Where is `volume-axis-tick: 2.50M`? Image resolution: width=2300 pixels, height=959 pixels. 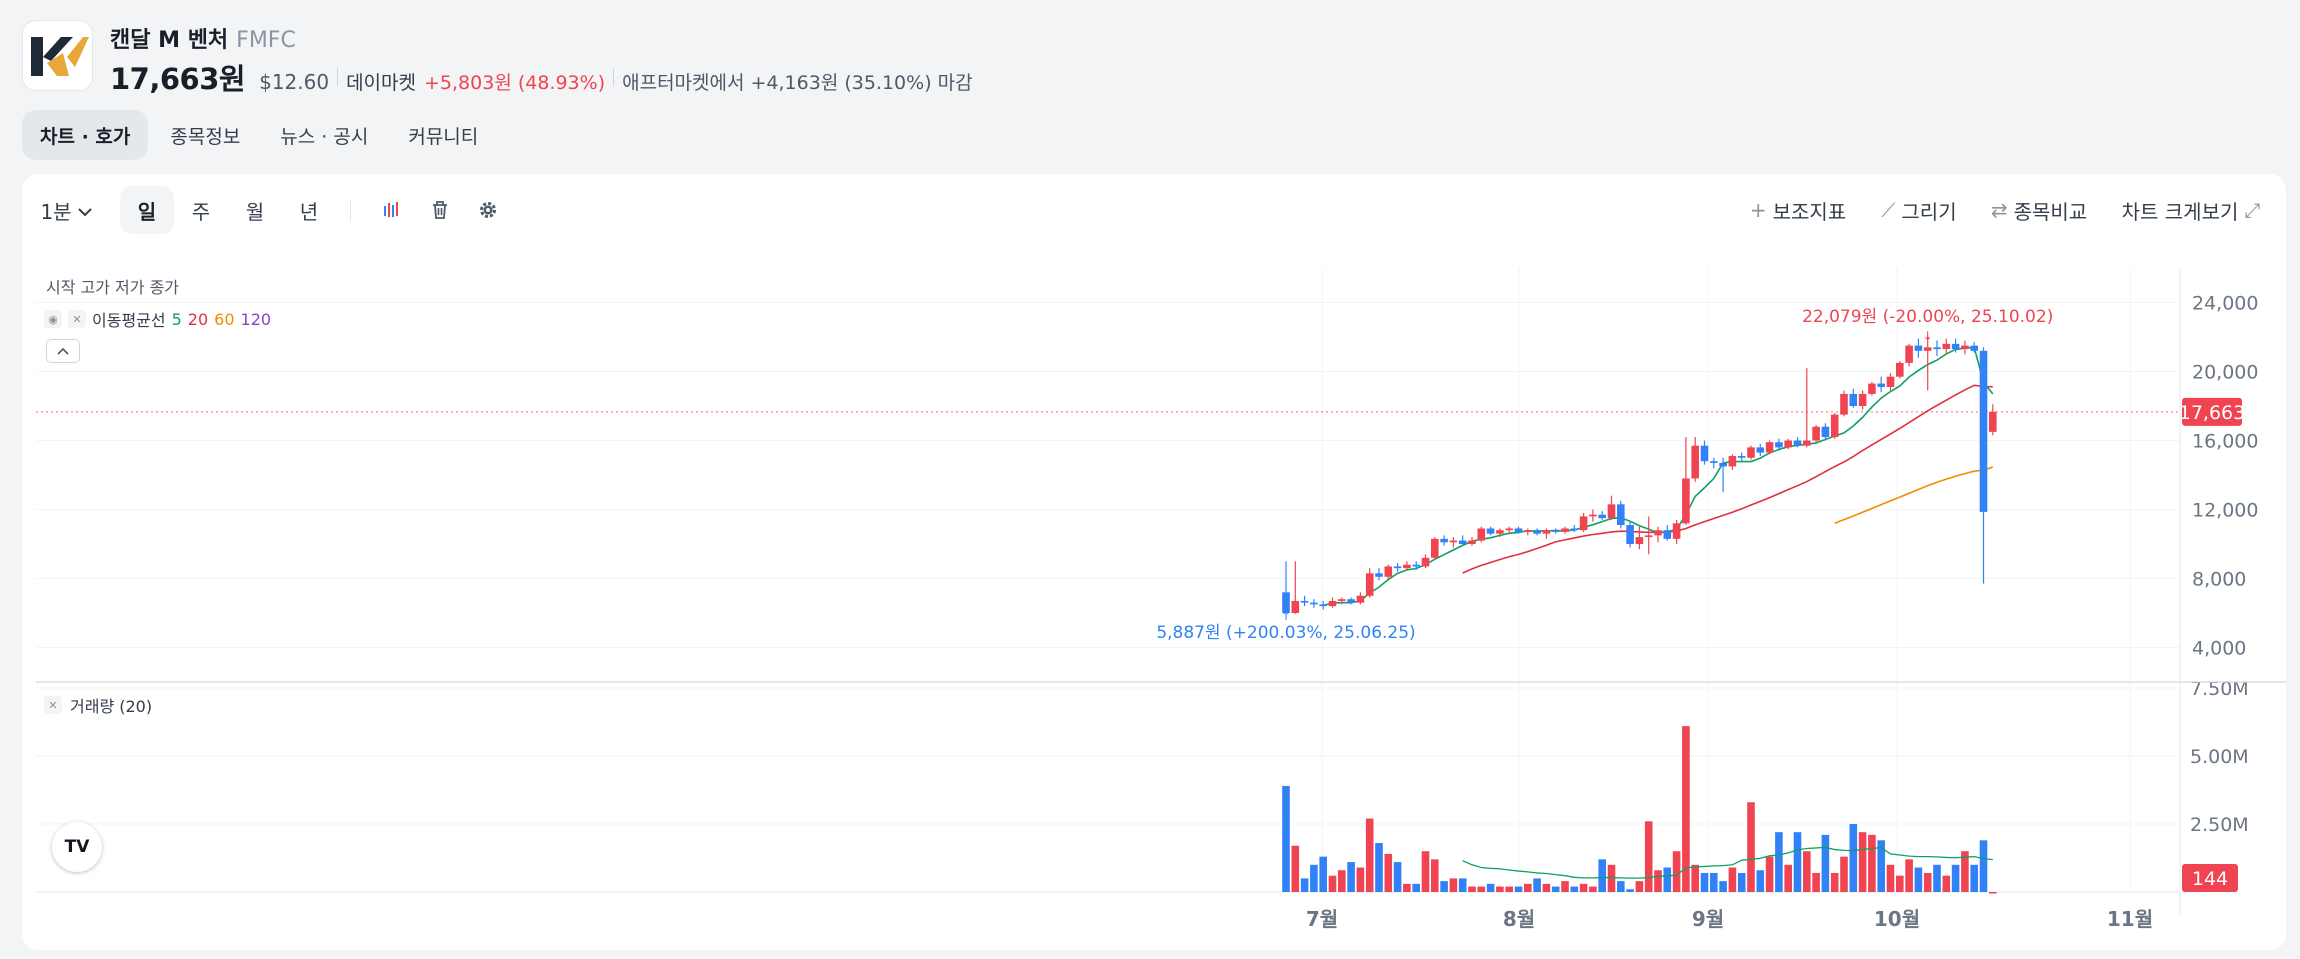 volume-axis-tick: 2.50M is located at coordinates (2219, 825).